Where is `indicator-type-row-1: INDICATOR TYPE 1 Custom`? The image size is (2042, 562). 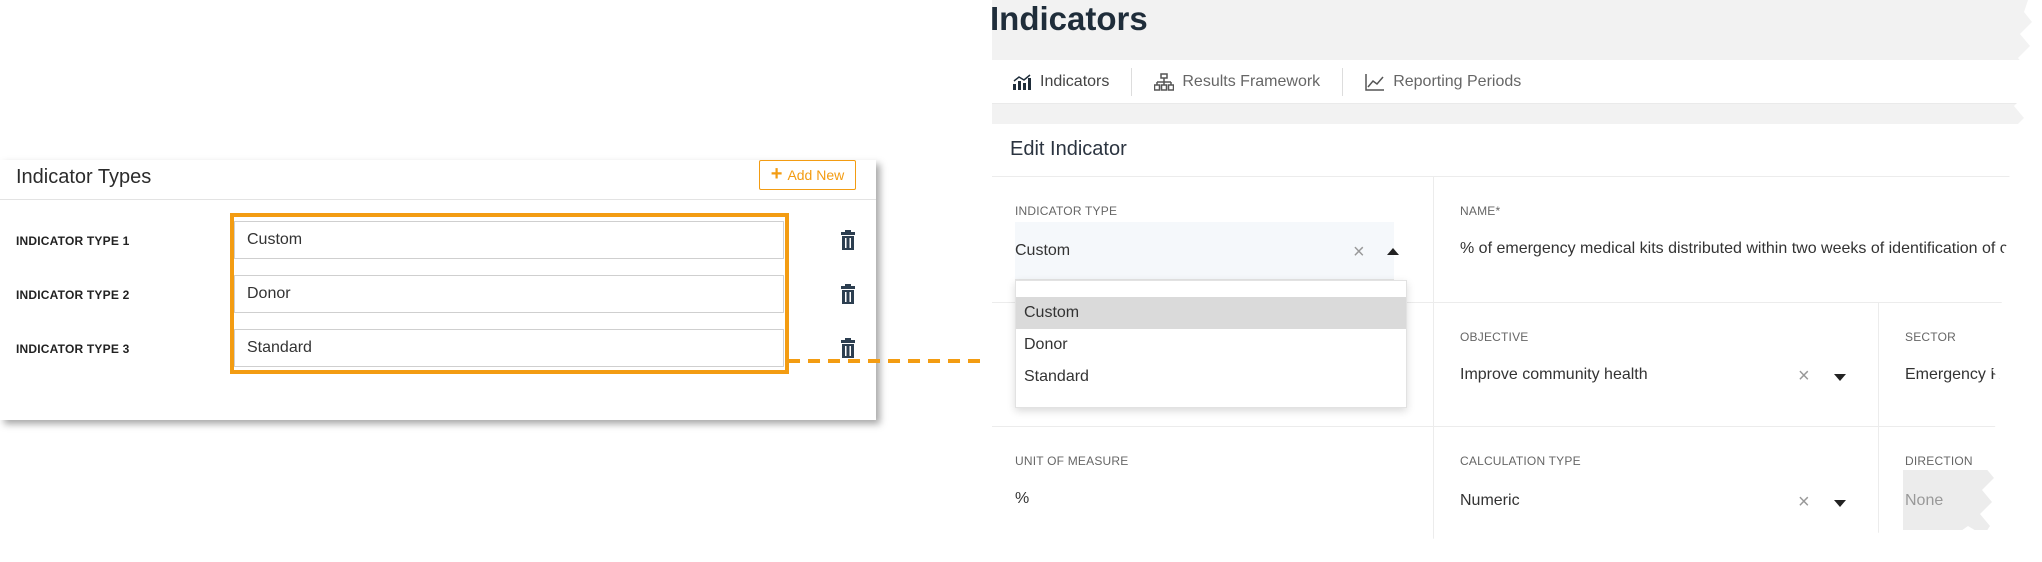 indicator-type-row-1: INDICATOR TYPE 1 Custom is located at coordinates (438, 241).